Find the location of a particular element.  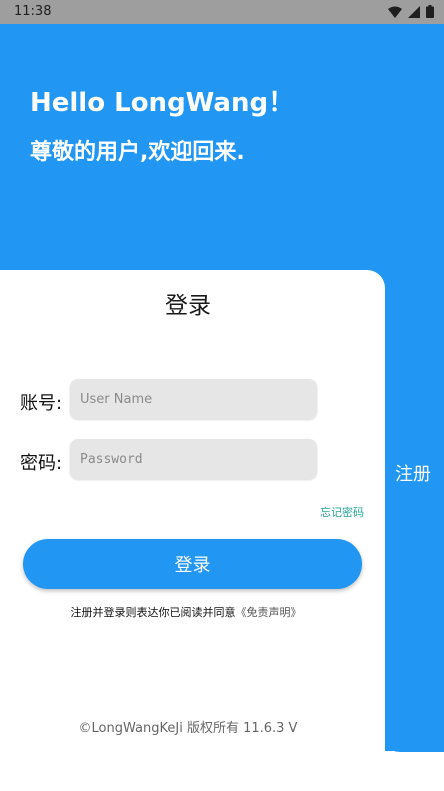

agreement-notice: 注册并登录则表达你已阅读并同意《免责声明》 is located at coordinates (186, 612).